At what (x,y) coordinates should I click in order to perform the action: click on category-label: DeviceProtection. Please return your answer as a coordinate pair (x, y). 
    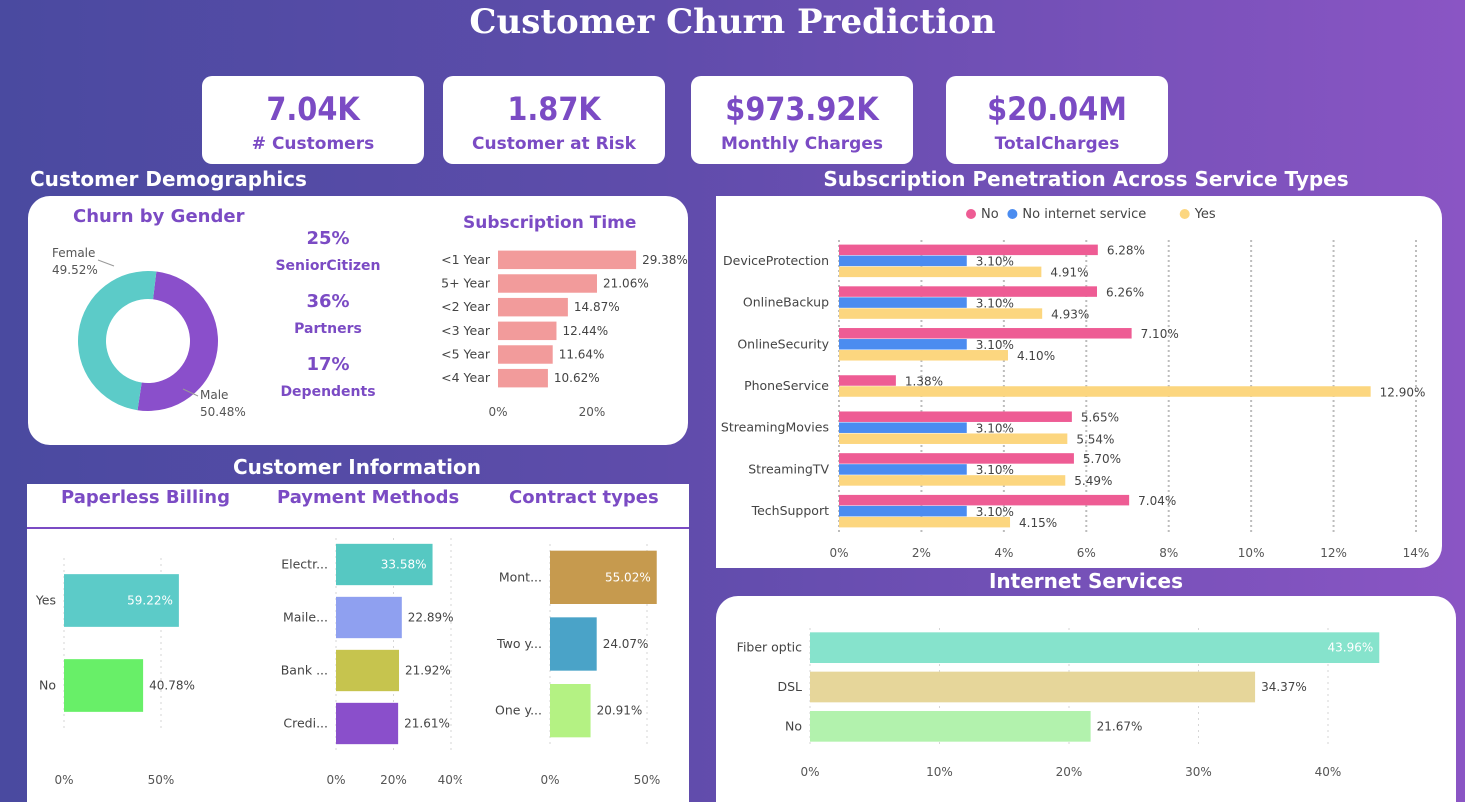
    Looking at the image, I should click on (776, 260).